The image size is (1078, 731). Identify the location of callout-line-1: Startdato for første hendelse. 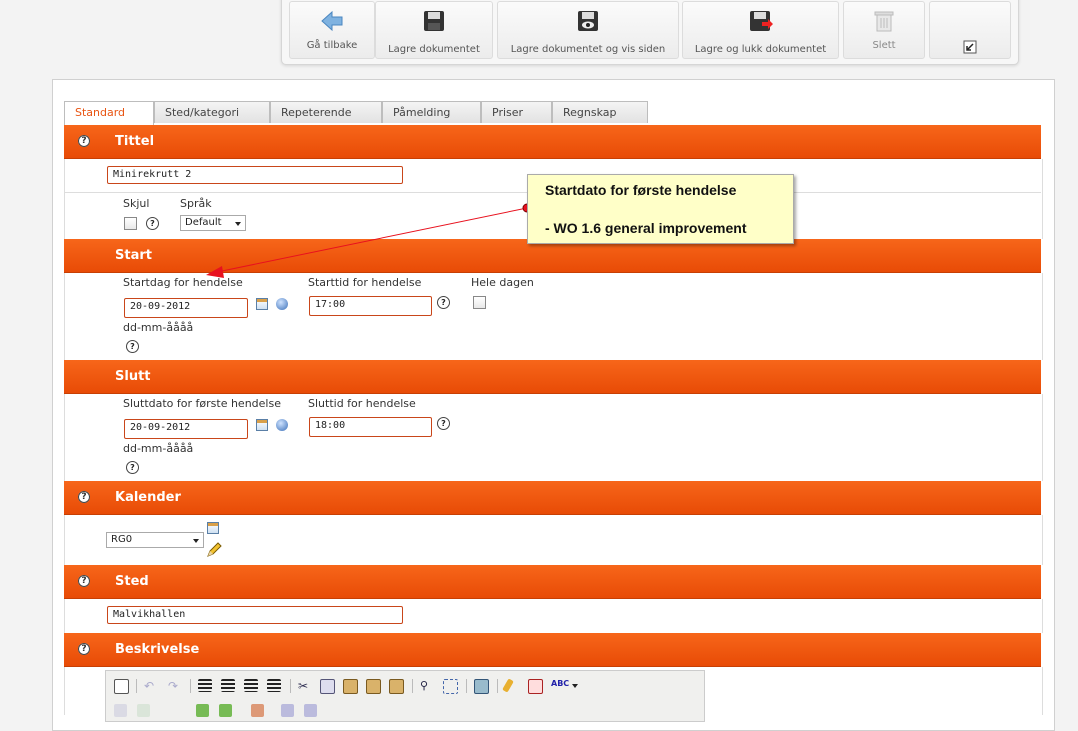
(641, 190).